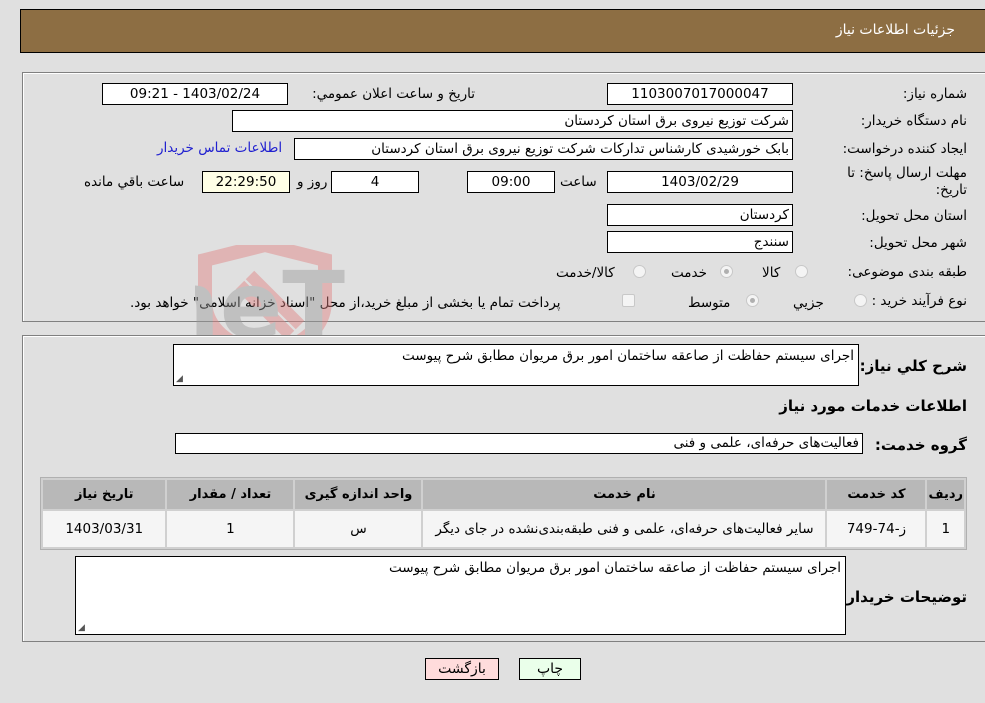 The height and width of the screenshot is (703, 985). What do you see at coordinates (700, 94) in the screenshot?
I see `need-number-field: 1103007017000047` at bounding box center [700, 94].